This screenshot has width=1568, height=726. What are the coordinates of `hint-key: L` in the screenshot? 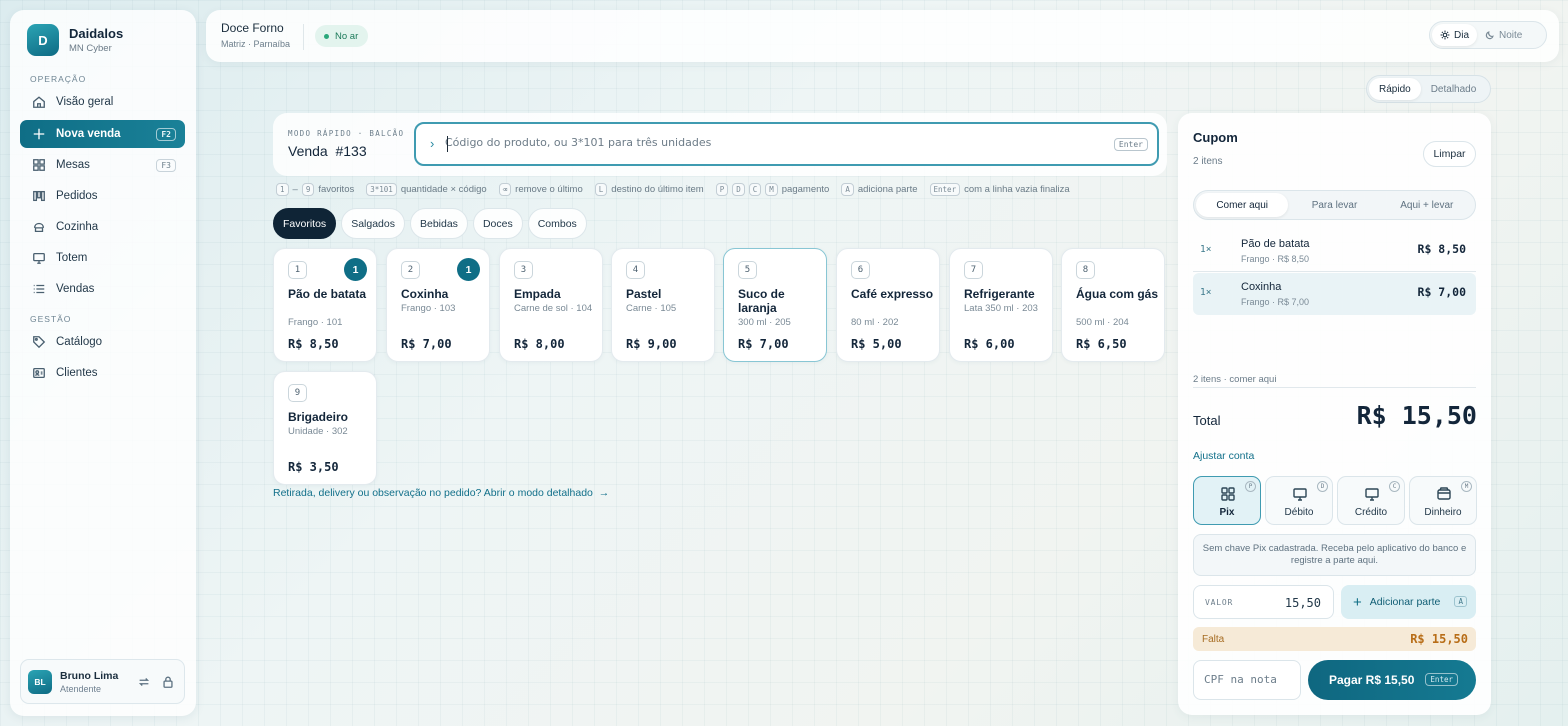 It's located at (601, 189).